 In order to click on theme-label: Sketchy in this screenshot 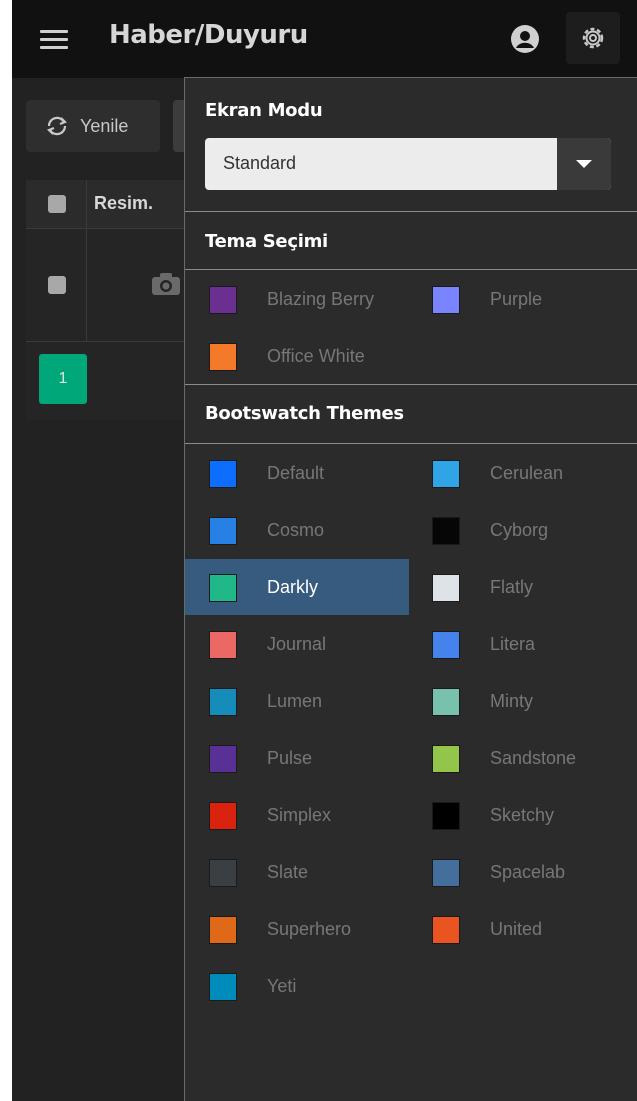, I will do `click(522, 815)`.